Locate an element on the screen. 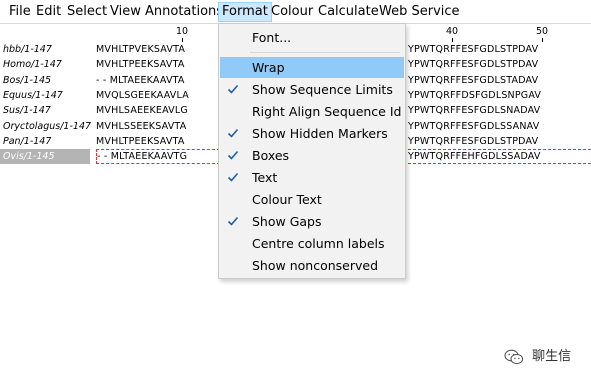 This screenshot has height=382, width=591. menu-item-show-nonconserved: Show nonconserved is located at coordinates (312, 265).